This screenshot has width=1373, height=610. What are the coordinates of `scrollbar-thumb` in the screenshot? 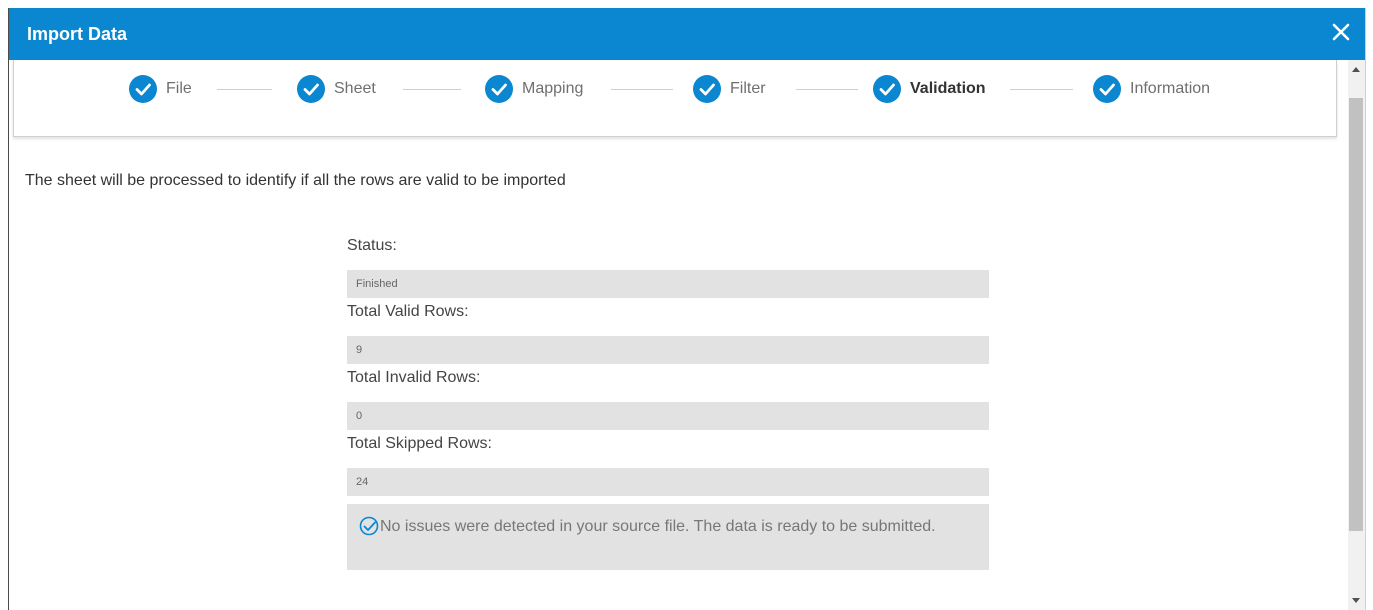 It's located at (1356, 314).